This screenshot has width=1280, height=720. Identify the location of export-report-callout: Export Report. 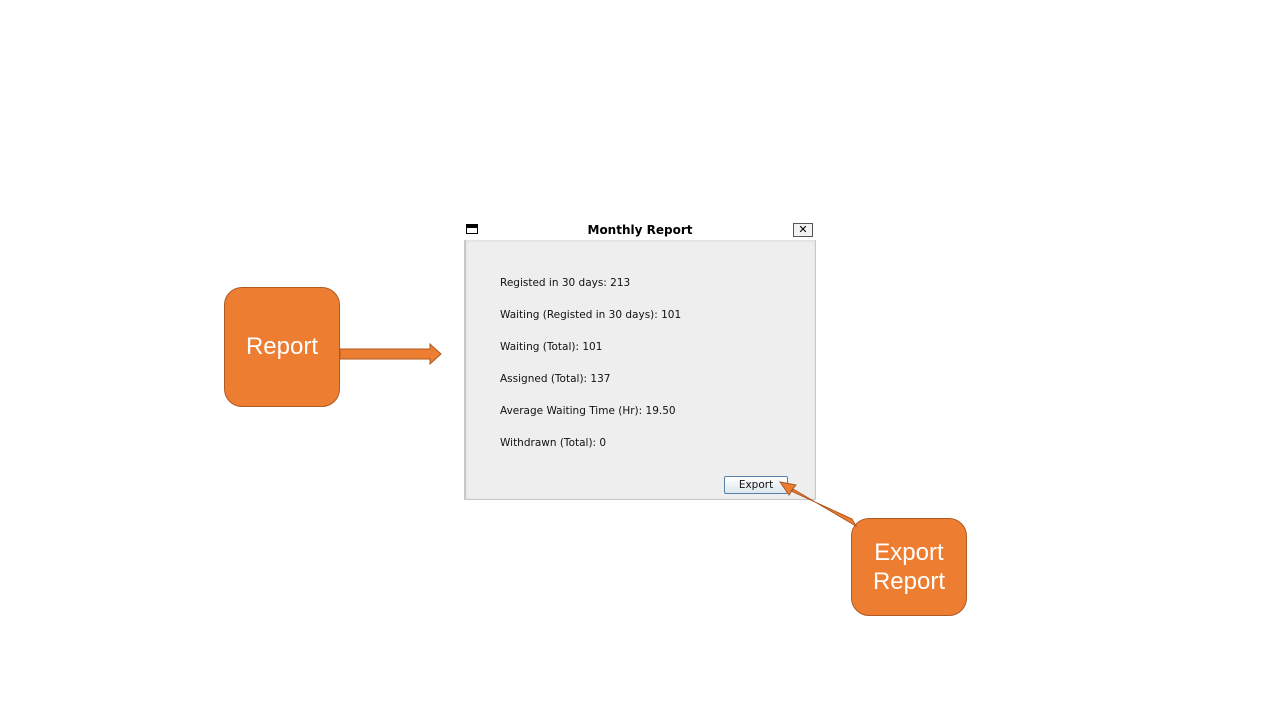
(909, 567).